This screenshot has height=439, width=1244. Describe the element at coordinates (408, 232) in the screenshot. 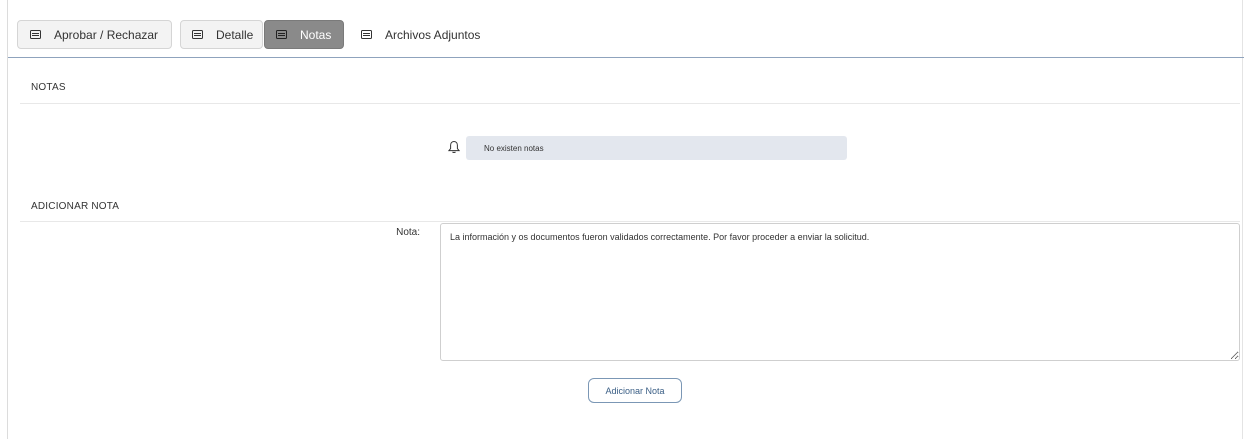

I see `nota-field-label: Nota:` at that location.